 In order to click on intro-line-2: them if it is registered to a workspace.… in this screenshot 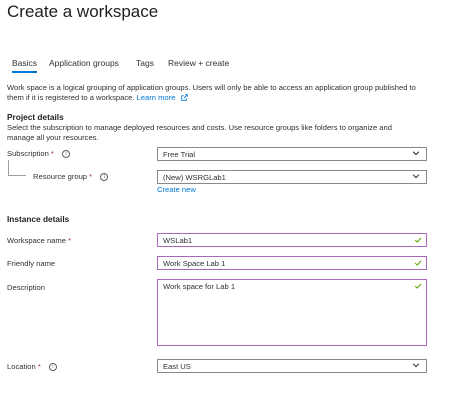, I will do `click(97, 98)`.